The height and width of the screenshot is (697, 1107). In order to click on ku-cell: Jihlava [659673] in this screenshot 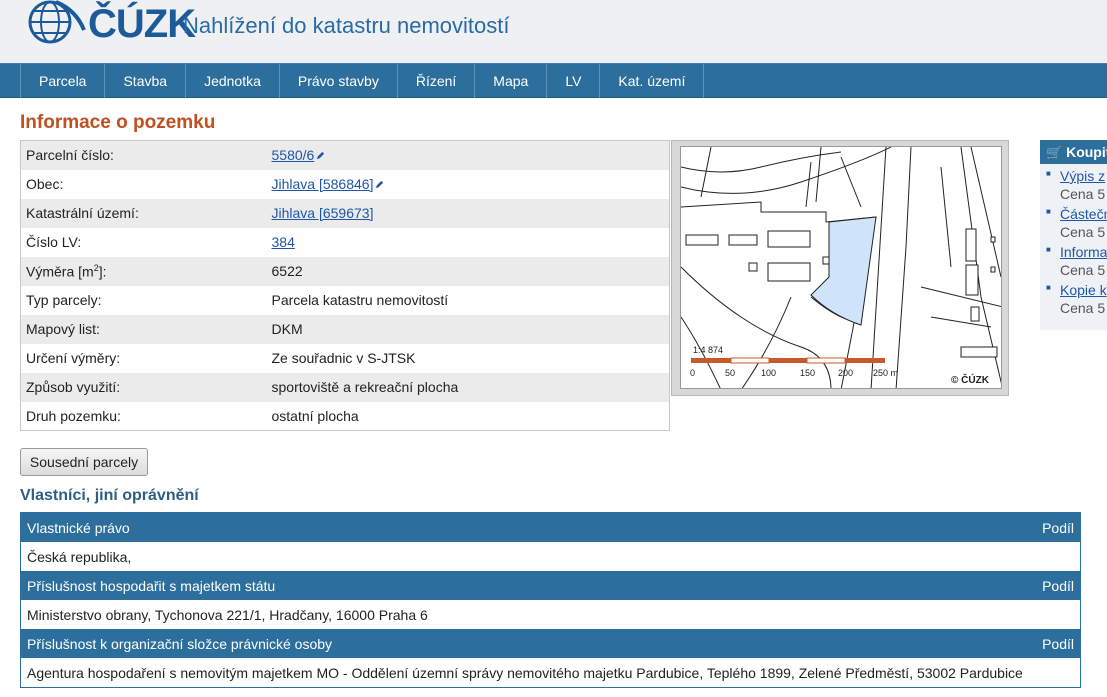, I will do `click(468, 213)`.